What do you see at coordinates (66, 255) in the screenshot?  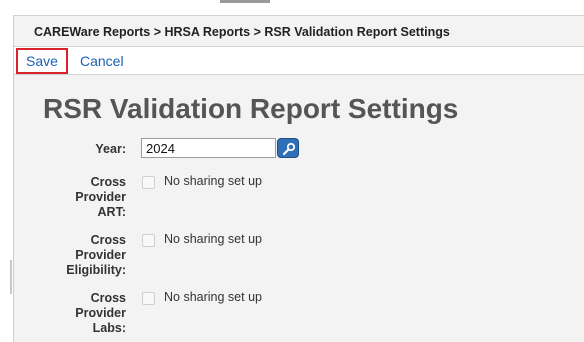 I see `cross-provider-eligibility-label: Cross Provider Eligibility:` at bounding box center [66, 255].